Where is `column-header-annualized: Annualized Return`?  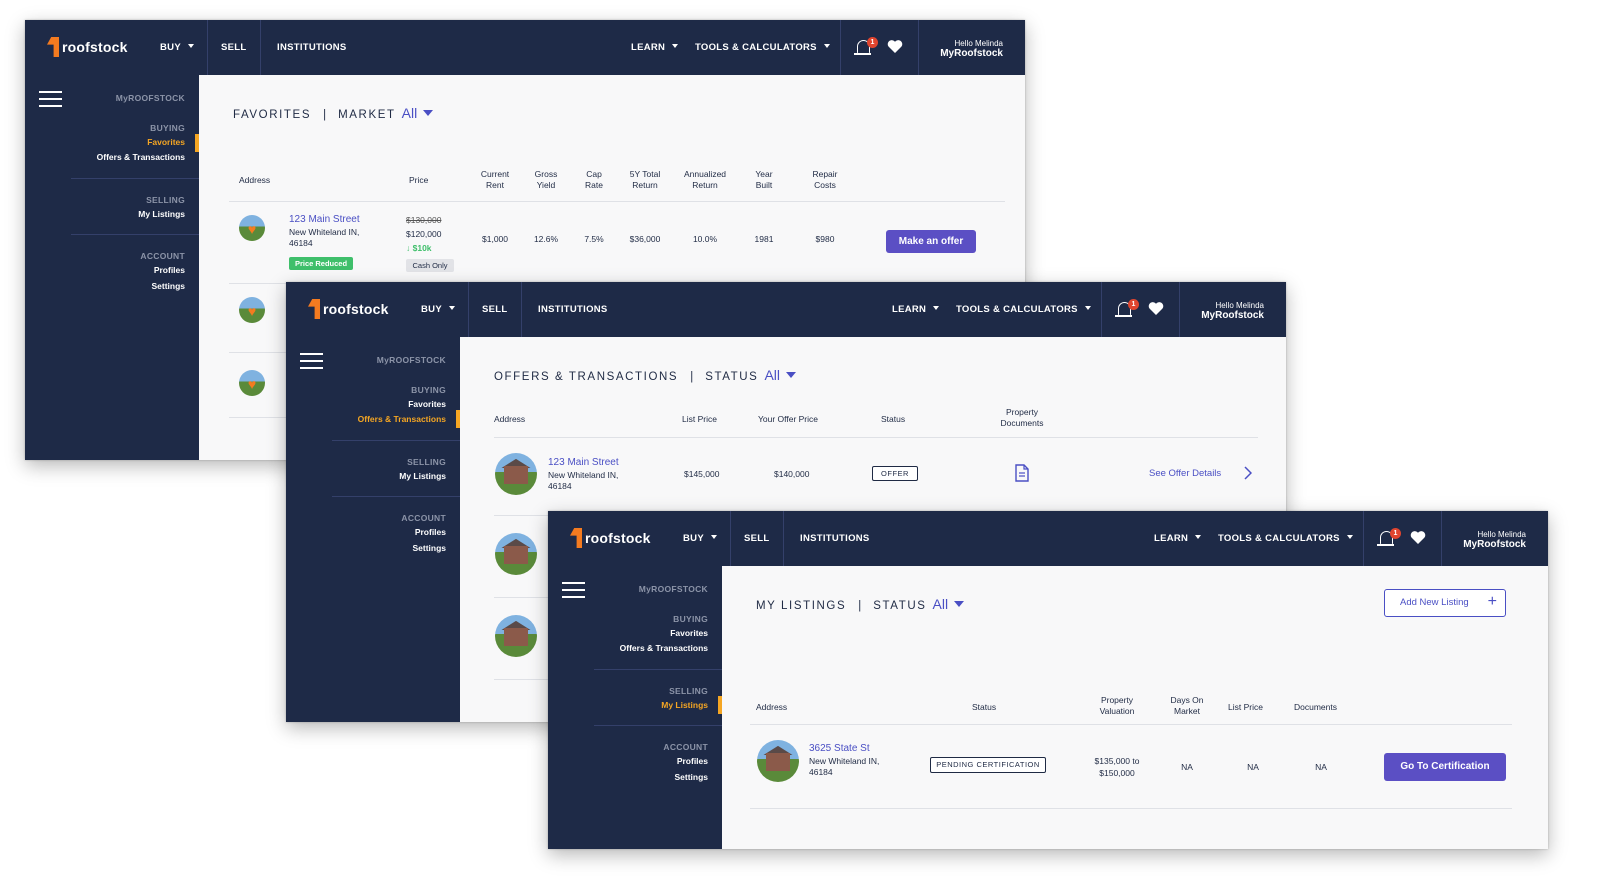 column-header-annualized: Annualized Return is located at coordinates (705, 180).